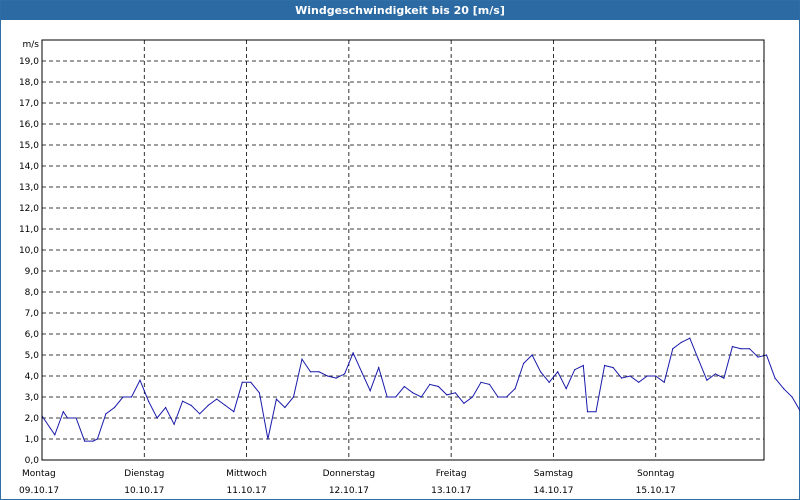  Describe the element at coordinates (32, 356) in the screenshot. I see `y-tick-label: 5,0` at that location.